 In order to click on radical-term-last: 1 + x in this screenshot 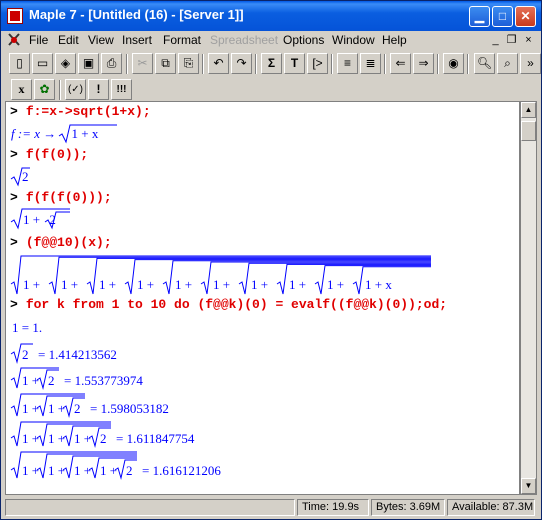, I will do `click(378, 284)`.